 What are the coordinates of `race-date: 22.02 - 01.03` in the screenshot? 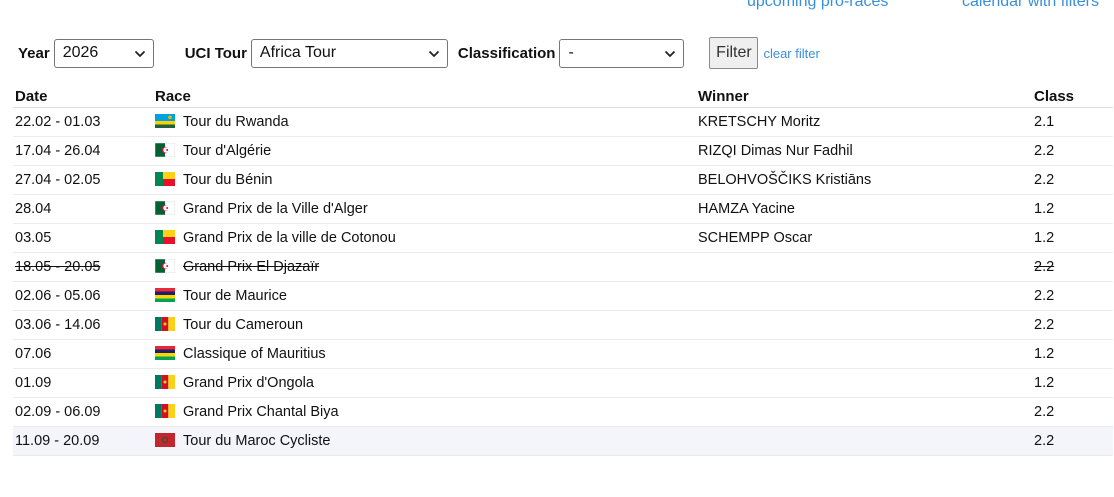 It's located at (83, 122).